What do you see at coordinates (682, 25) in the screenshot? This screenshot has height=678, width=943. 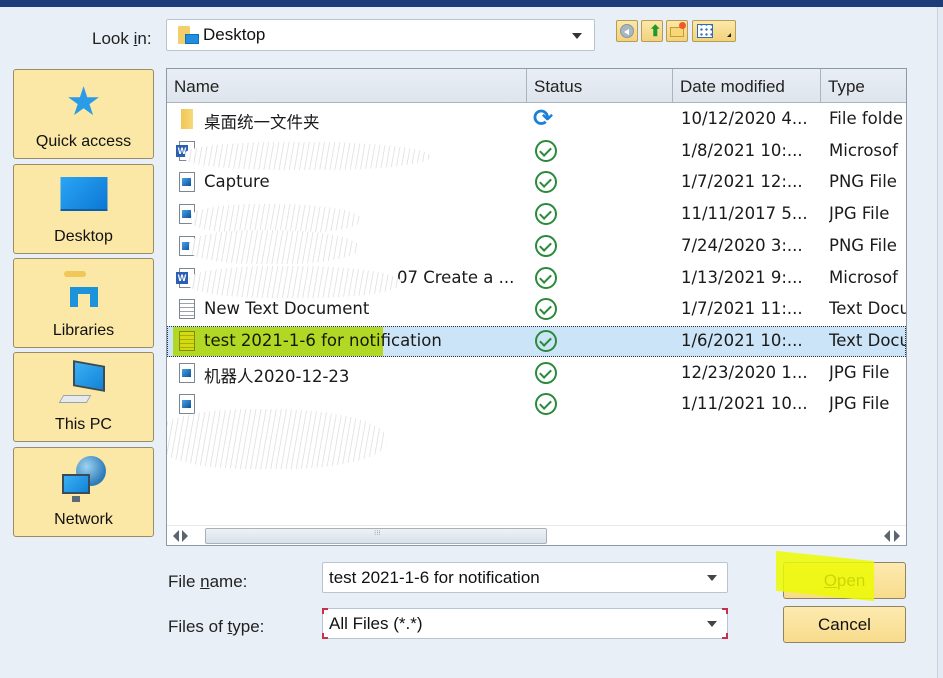 I see `new-badge-icon` at bounding box center [682, 25].